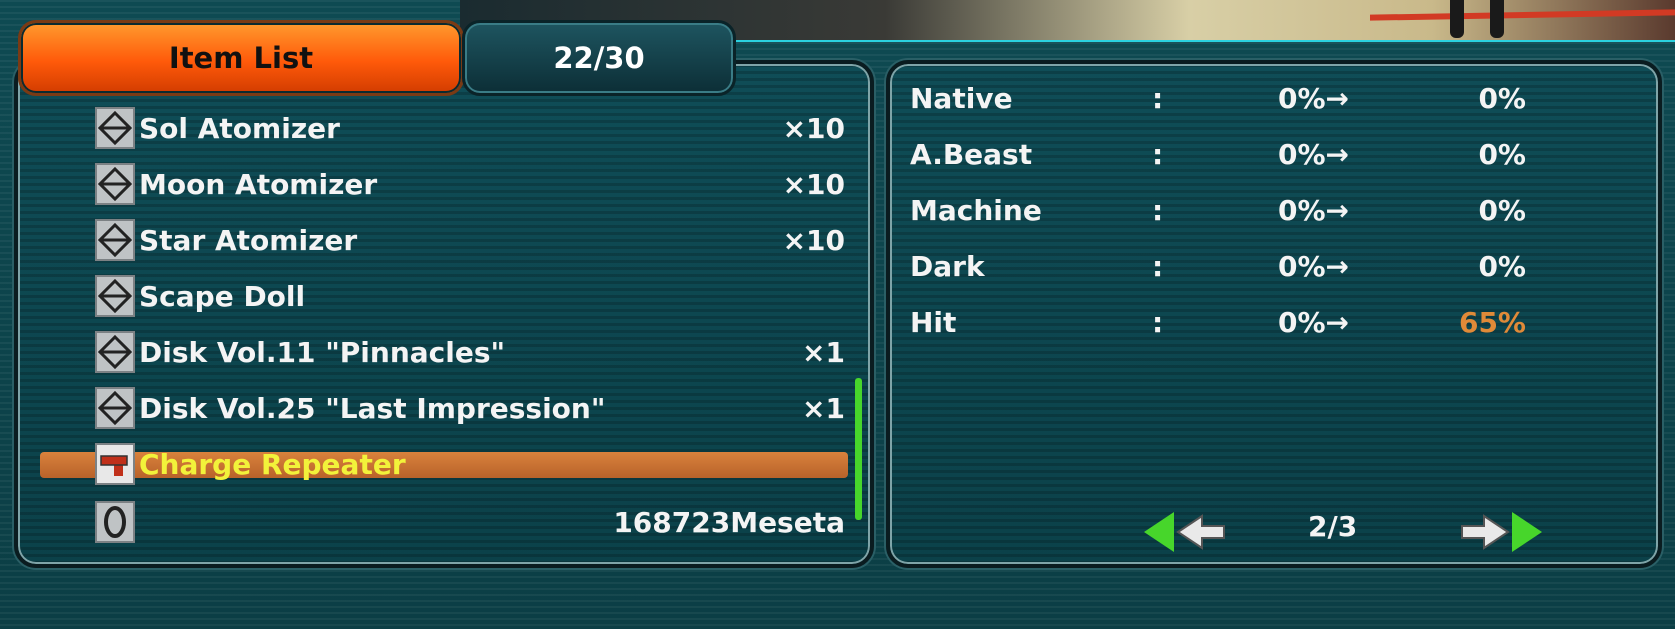  What do you see at coordinates (1490, 20) in the screenshot?
I see `background-character` at bounding box center [1490, 20].